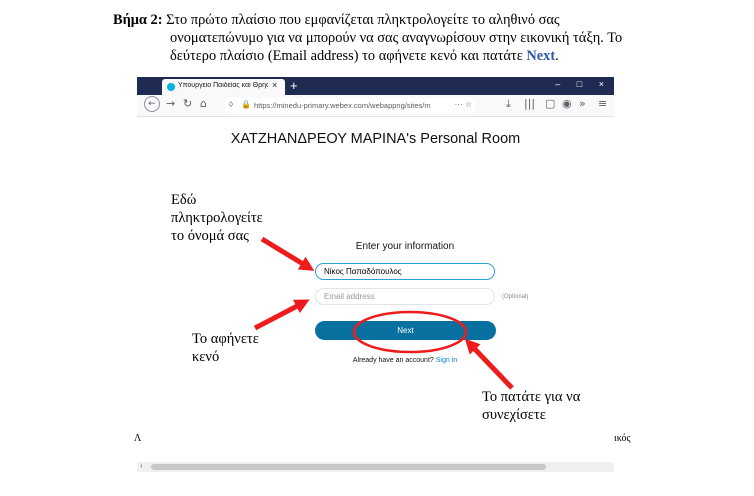 This screenshot has height=496, width=754. Describe the element at coordinates (557, 56) in the screenshot. I see `instruction-line3-end: .` at that location.